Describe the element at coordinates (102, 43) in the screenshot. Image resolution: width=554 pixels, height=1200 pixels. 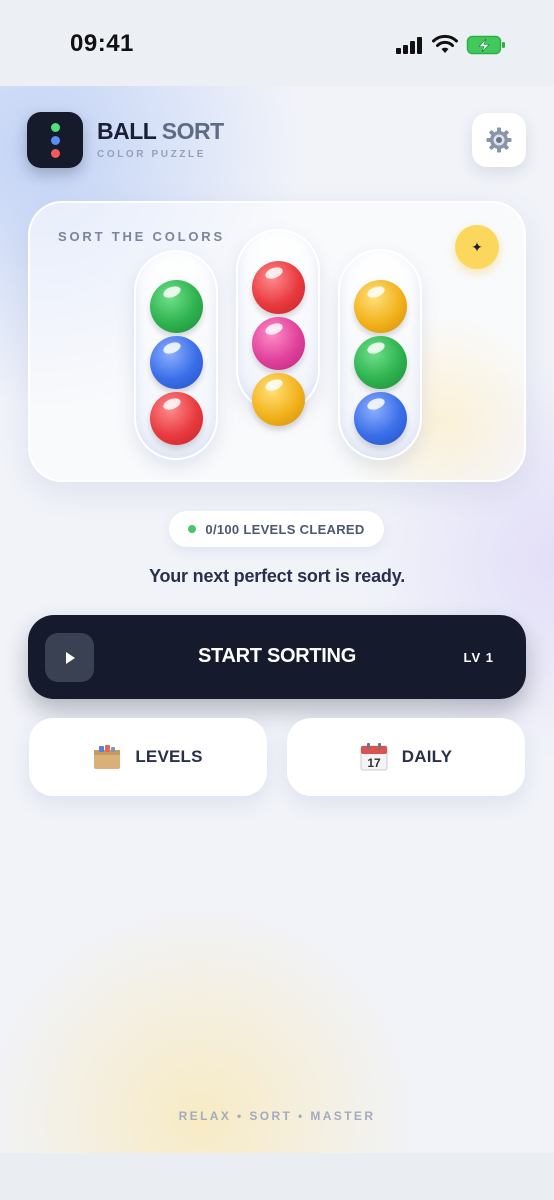
I see `status-time: 09:41` at that location.